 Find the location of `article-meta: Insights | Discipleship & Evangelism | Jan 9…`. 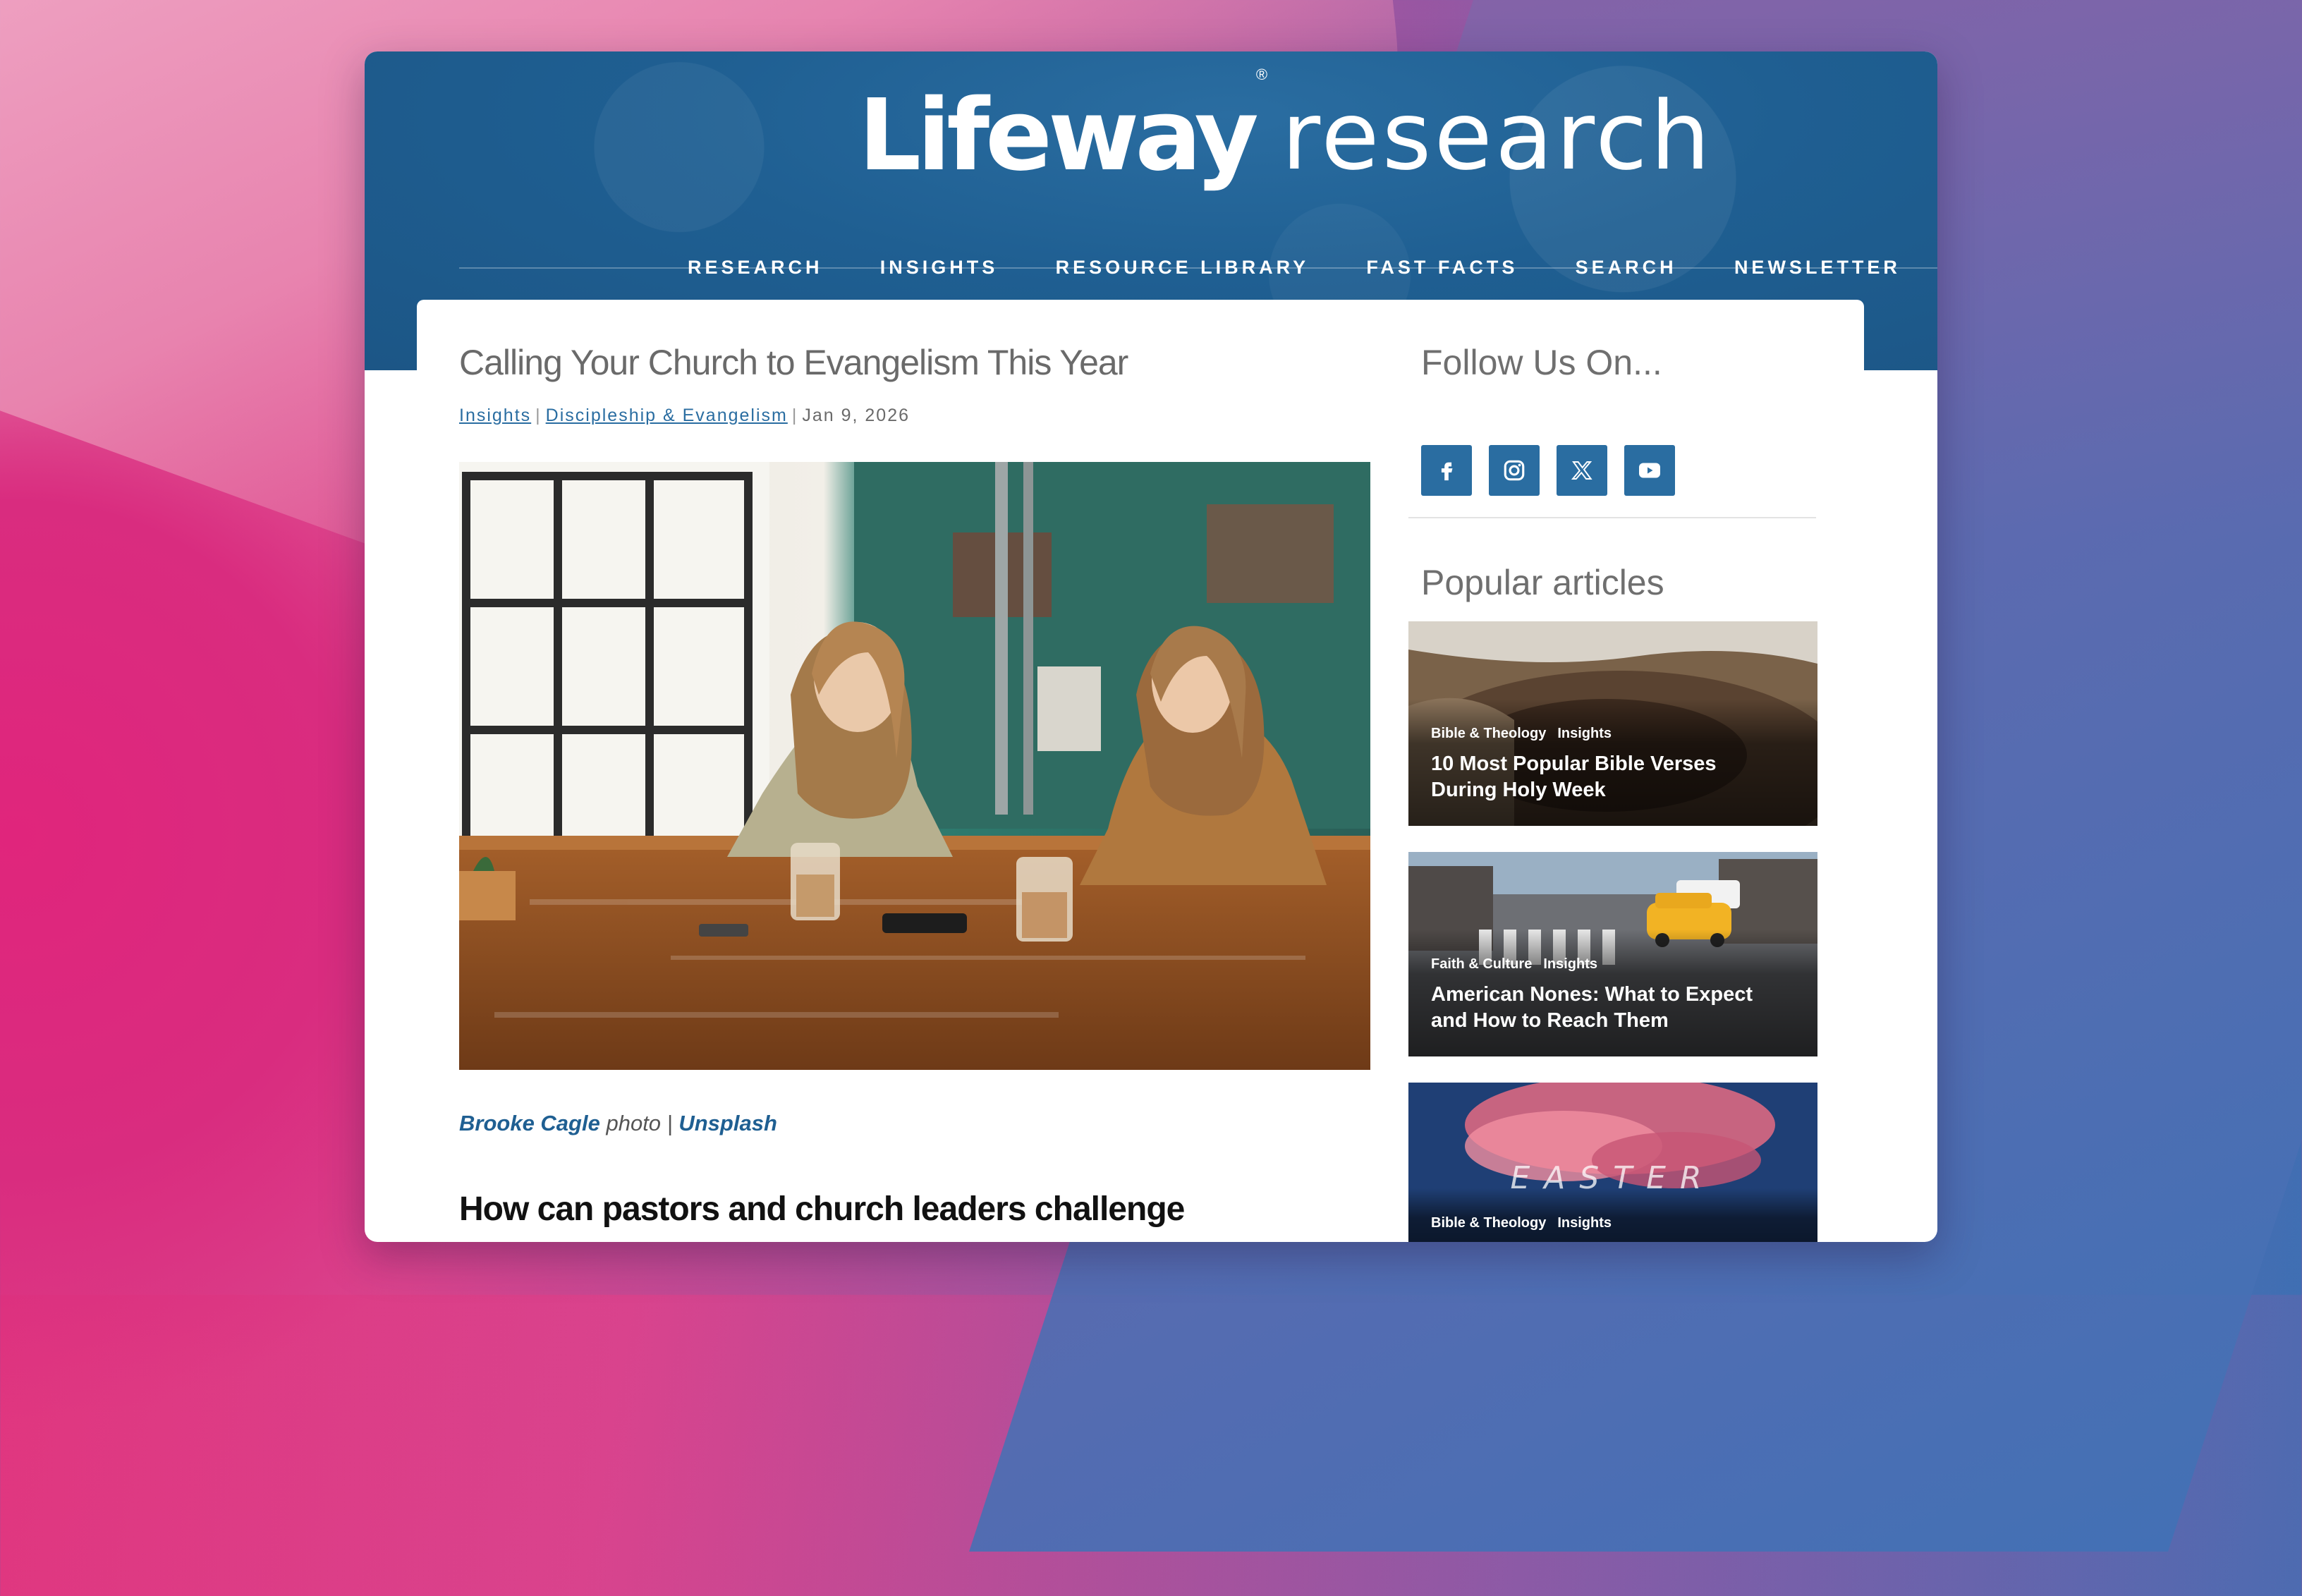

article-meta: Insights | Discipleship & Evangelism | Jan 9… is located at coordinates (684, 416).